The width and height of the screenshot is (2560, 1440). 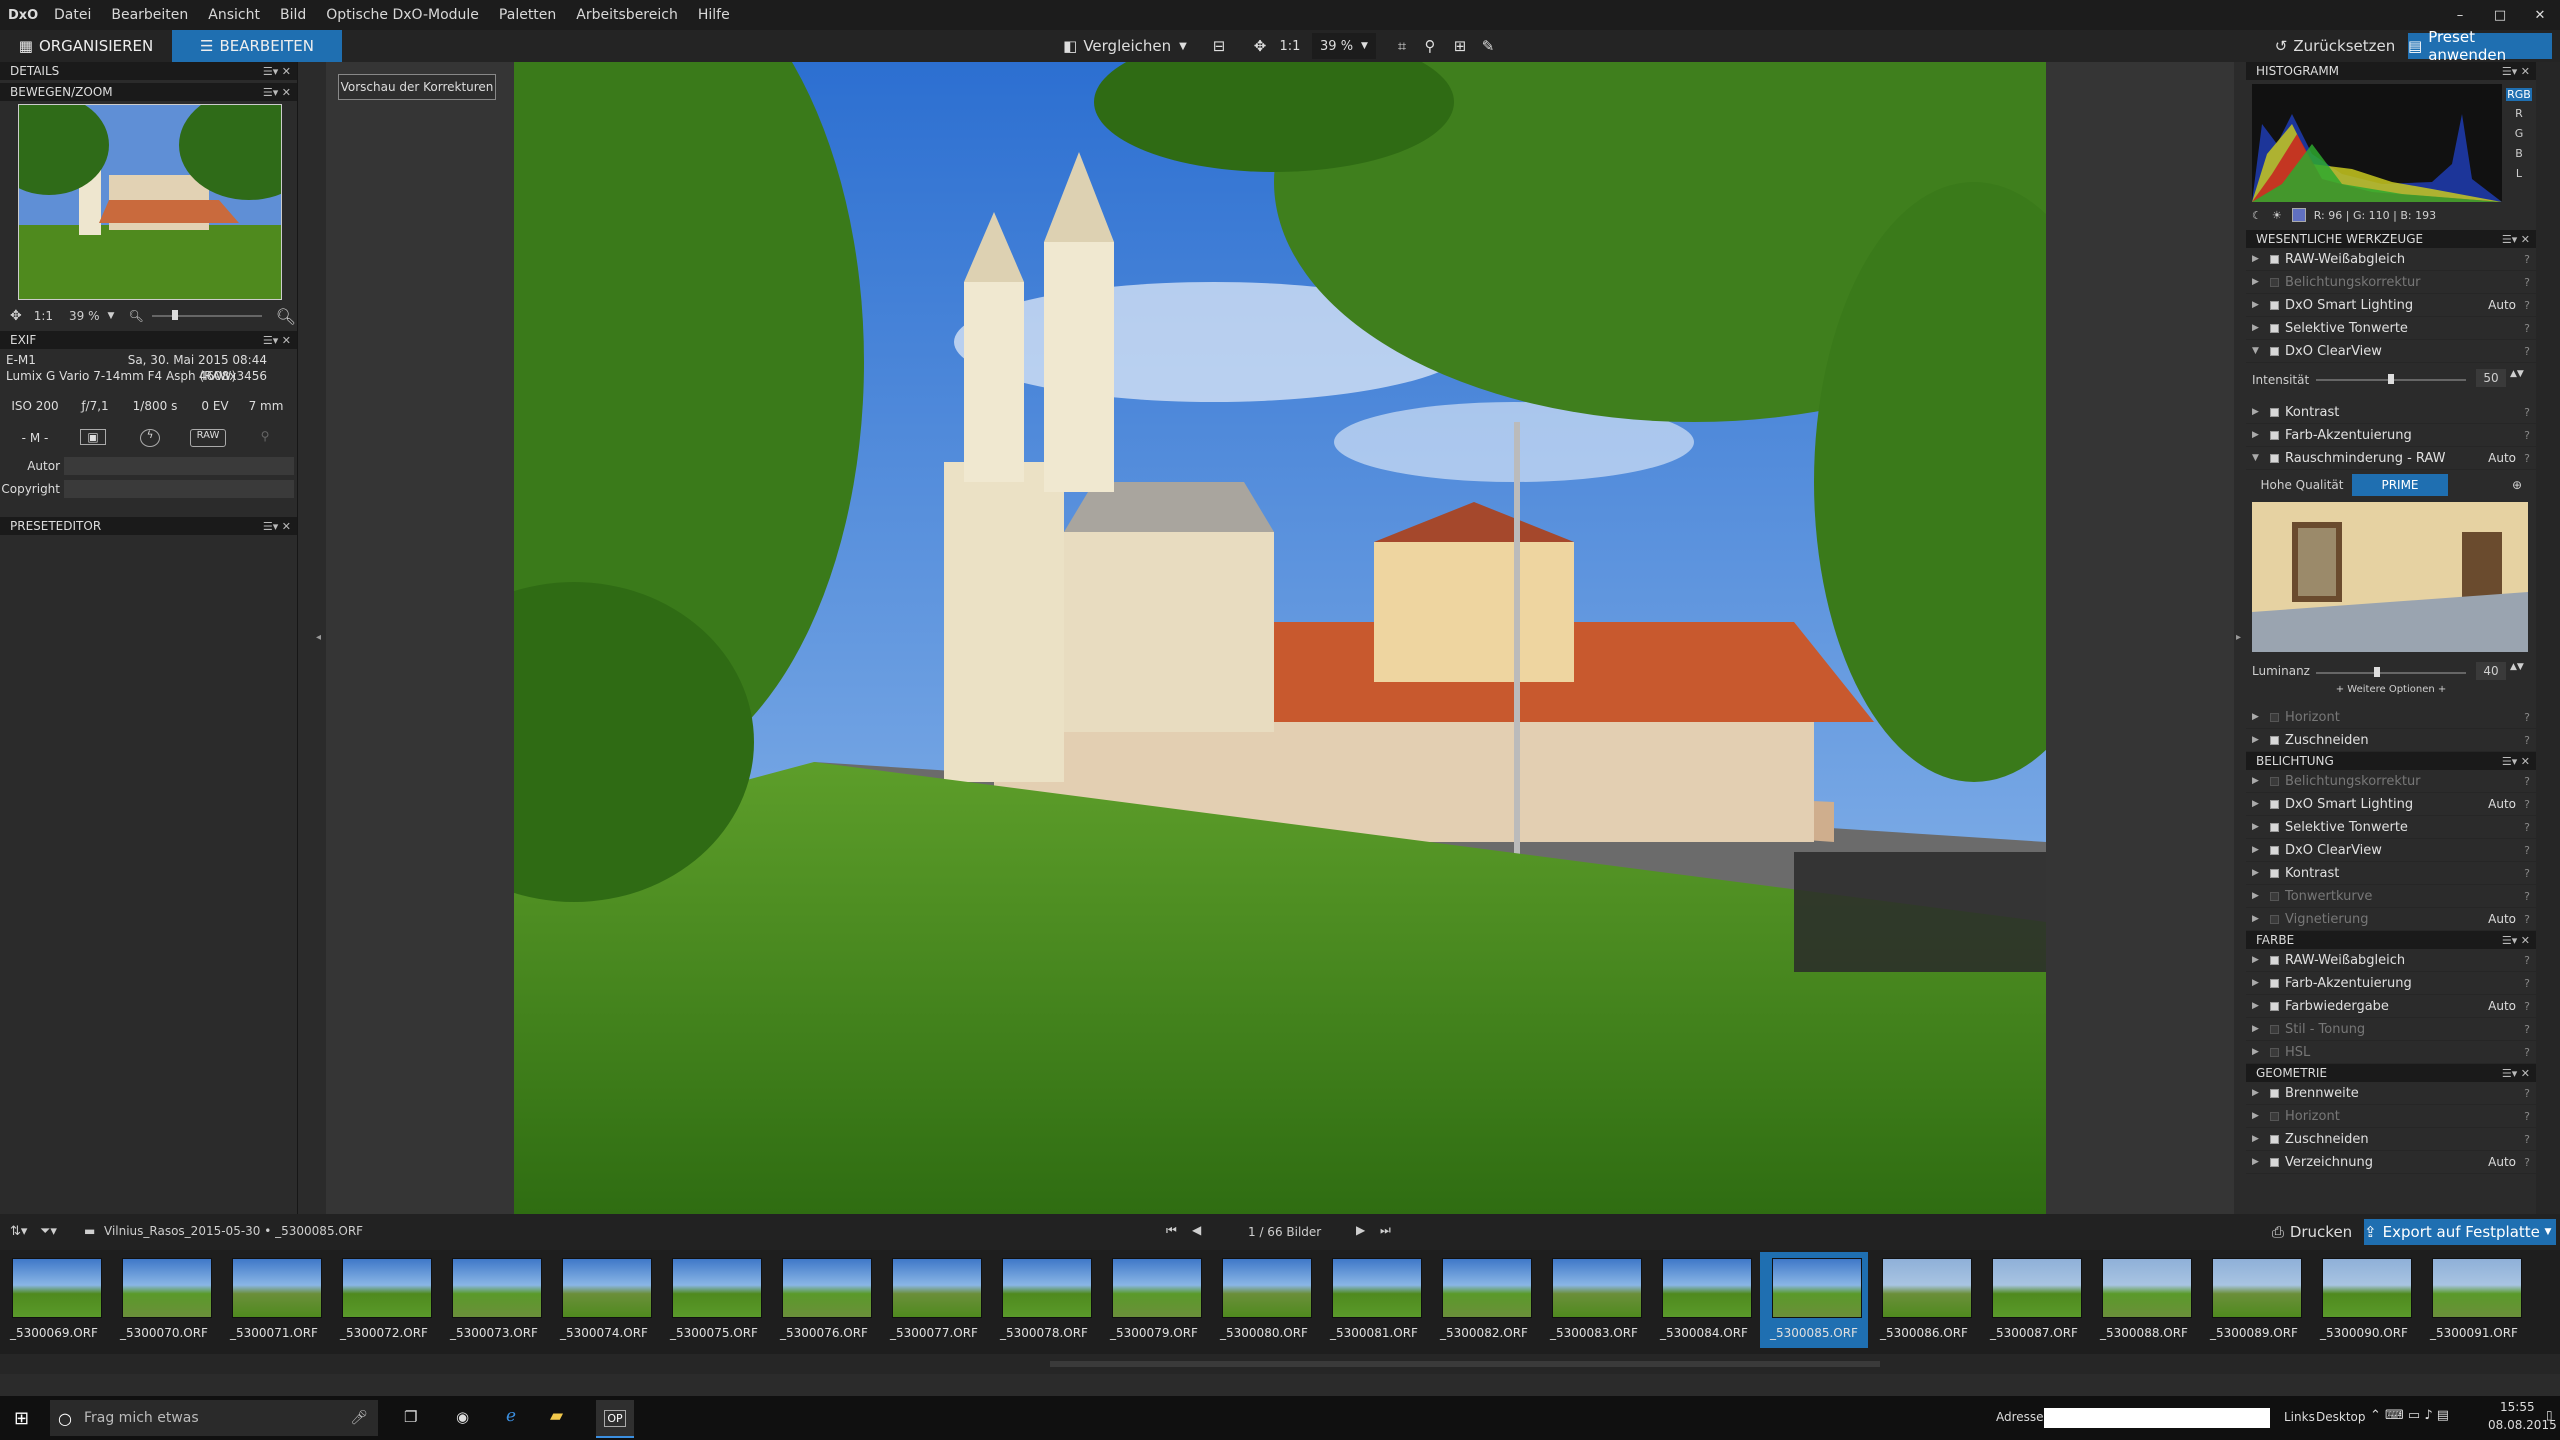 I want to click on thumbnail: _5300086.ORF, so click(x=1924, y=1300).